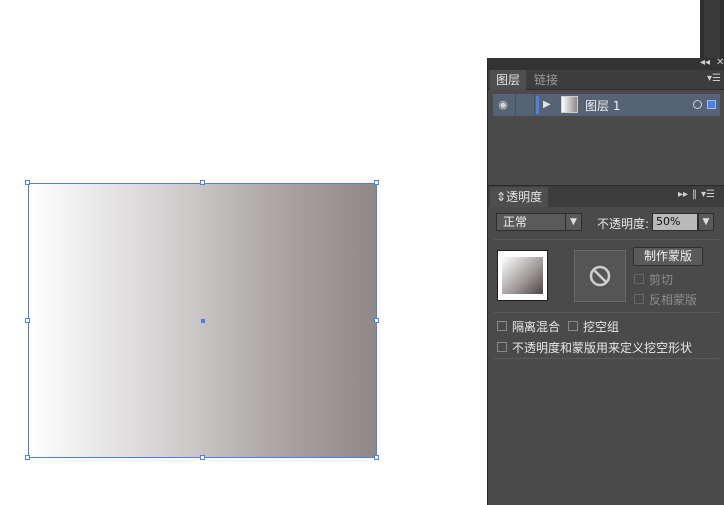 This screenshot has width=724, height=505. I want to click on mask-slot, so click(600, 276).